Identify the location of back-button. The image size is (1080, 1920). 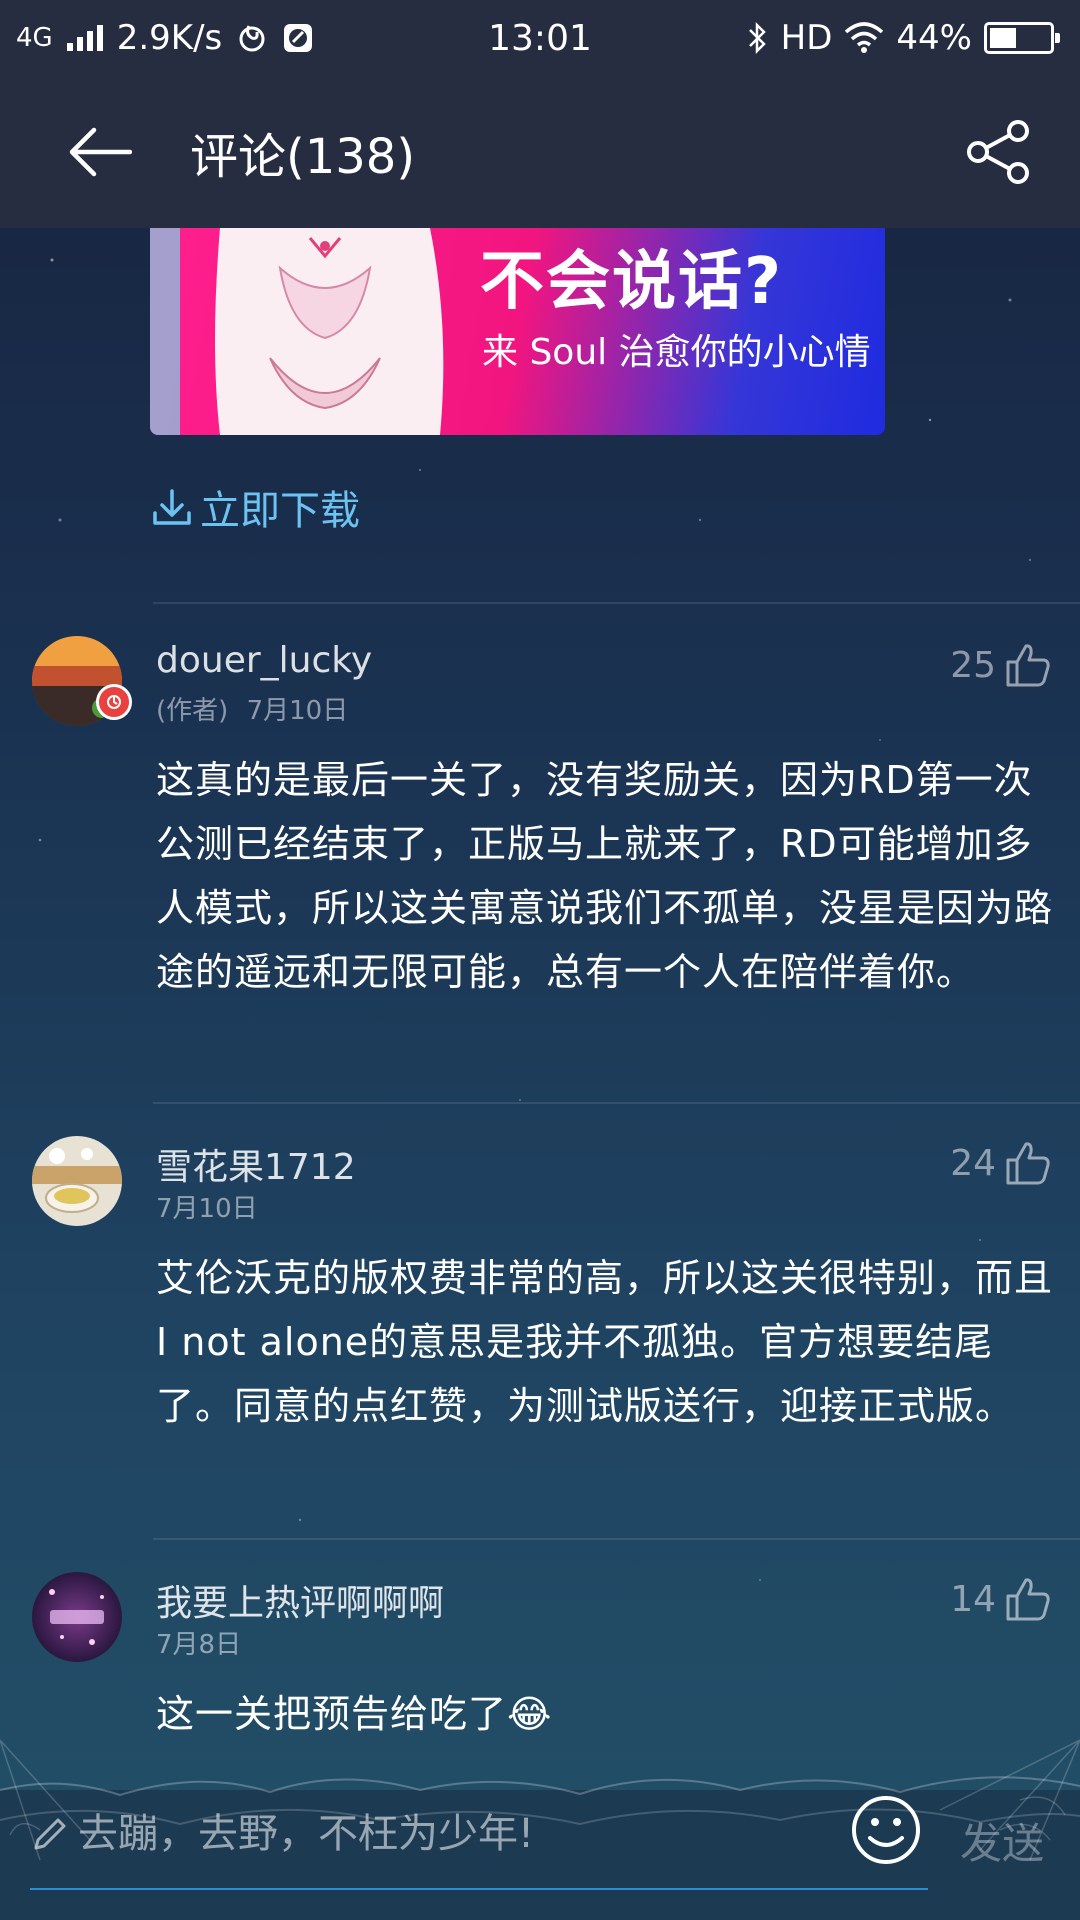
(100, 152).